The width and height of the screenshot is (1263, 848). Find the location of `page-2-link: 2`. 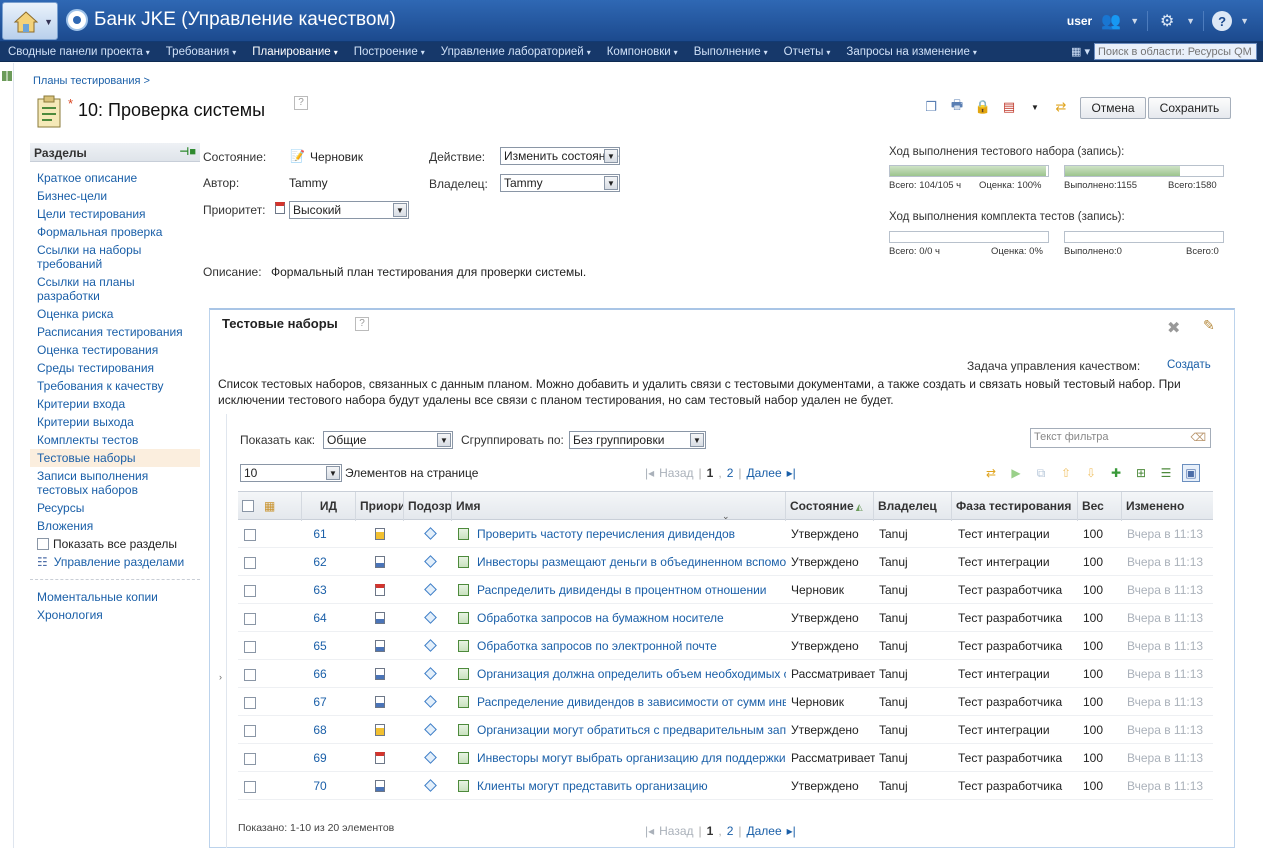

page-2-link: 2 is located at coordinates (730, 831).